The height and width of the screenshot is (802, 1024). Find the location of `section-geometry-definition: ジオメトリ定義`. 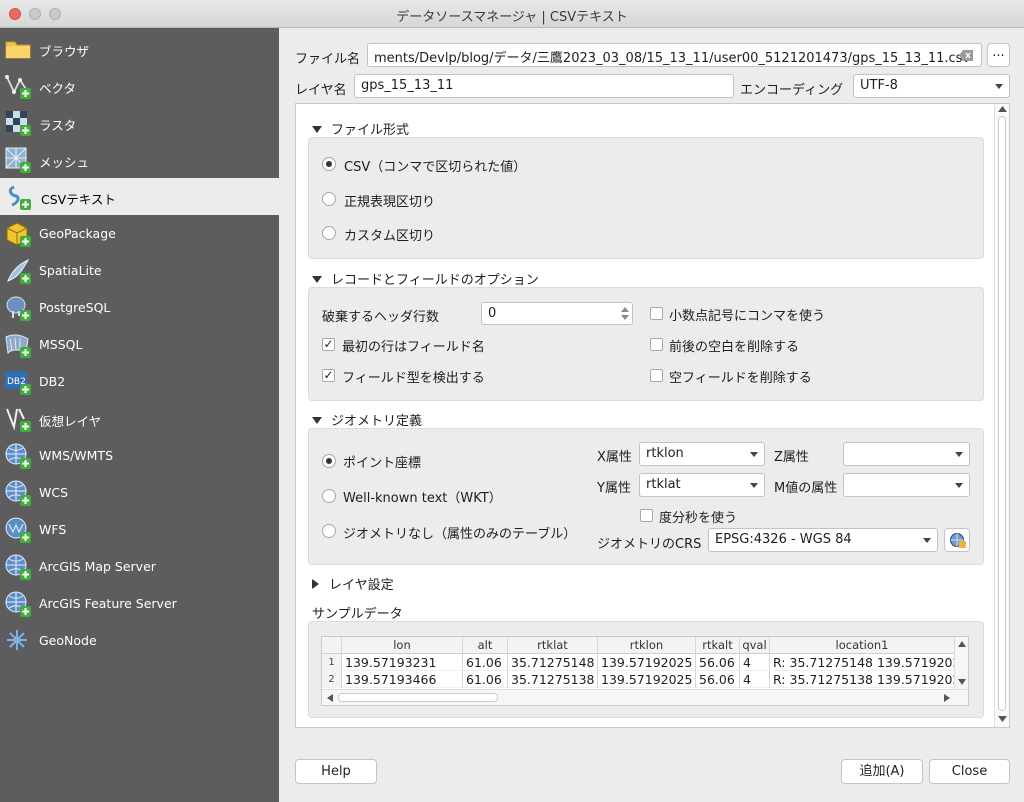

section-geometry-definition: ジオメトリ定義 is located at coordinates (367, 419).